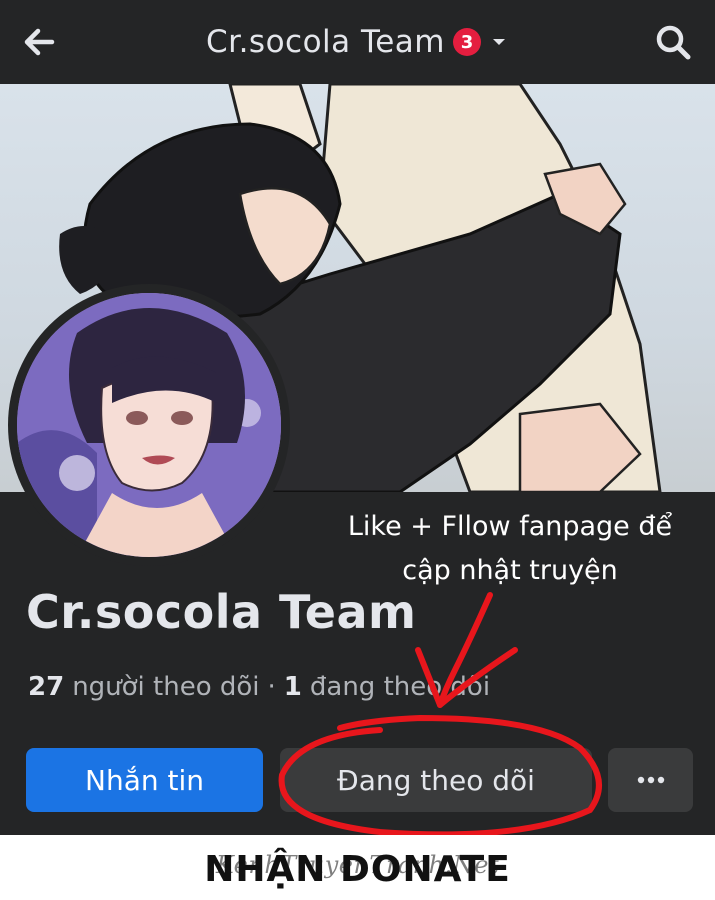 Image resolution: width=715 pixels, height=900 pixels. I want to click on more-dots-icon, so click(650, 780).